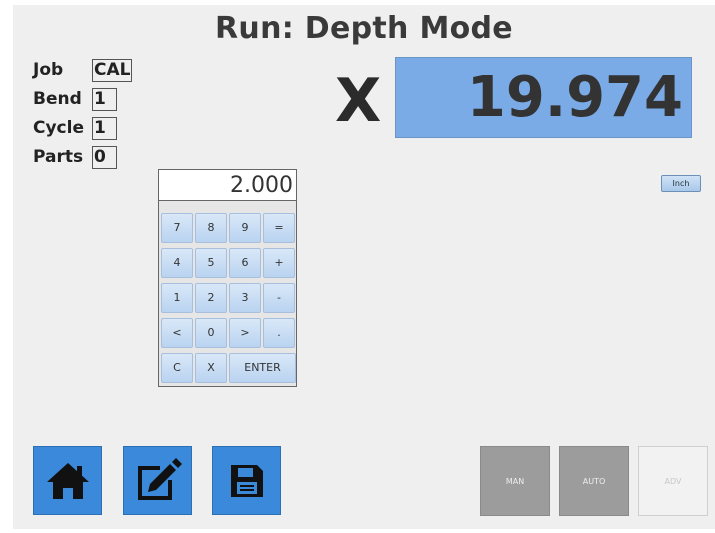  What do you see at coordinates (245, 228) in the screenshot?
I see `key-9: 9` at bounding box center [245, 228].